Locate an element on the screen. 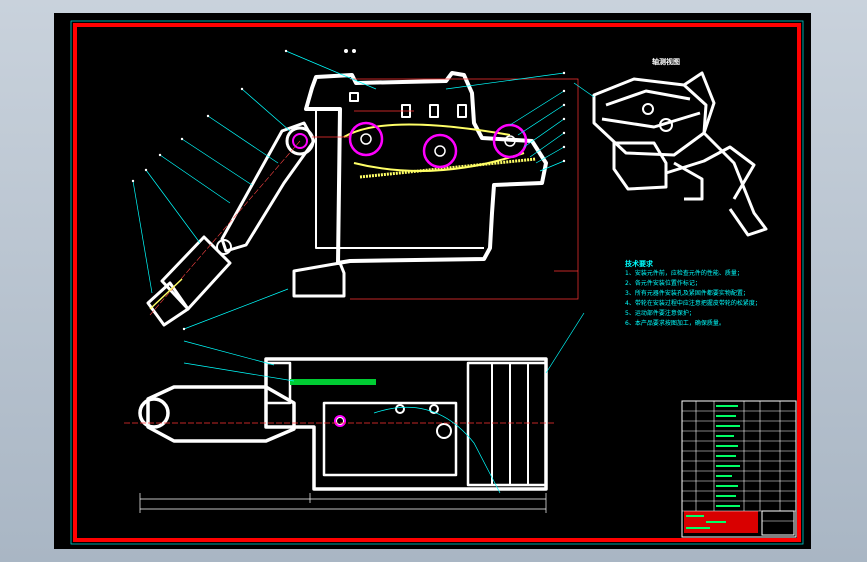 Image resolution: width=867 pixels, height=562 pixels. gear-left-hub is located at coordinates (366, 139).